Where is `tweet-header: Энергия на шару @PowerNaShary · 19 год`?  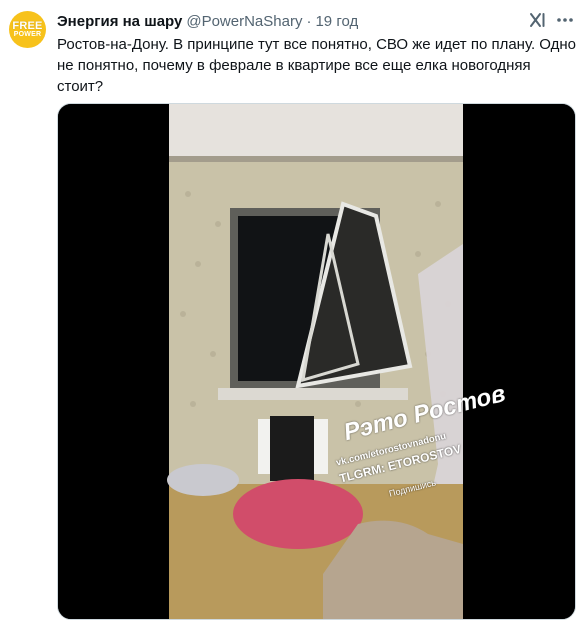
tweet-header: Энергия на шару @PowerNaShary · 19 год is located at coordinates (207, 21).